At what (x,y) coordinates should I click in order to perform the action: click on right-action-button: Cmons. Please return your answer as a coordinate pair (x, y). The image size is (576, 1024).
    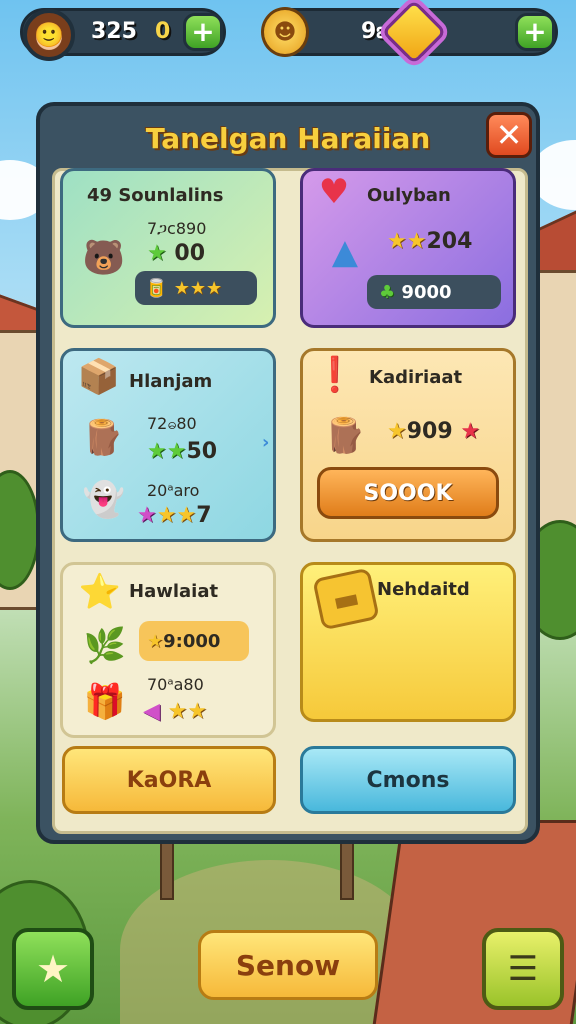
    Looking at the image, I should click on (408, 780).